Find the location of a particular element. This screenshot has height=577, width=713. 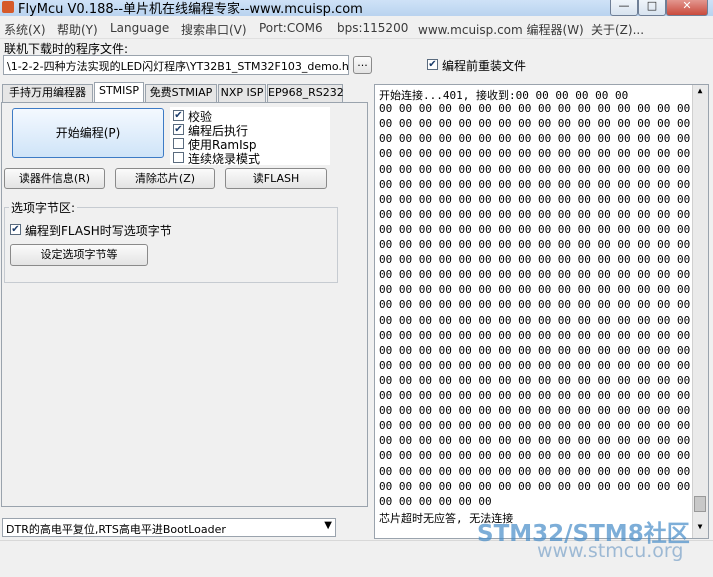

menu-help: 帮助(Y) is located at coordinates (77, 29).